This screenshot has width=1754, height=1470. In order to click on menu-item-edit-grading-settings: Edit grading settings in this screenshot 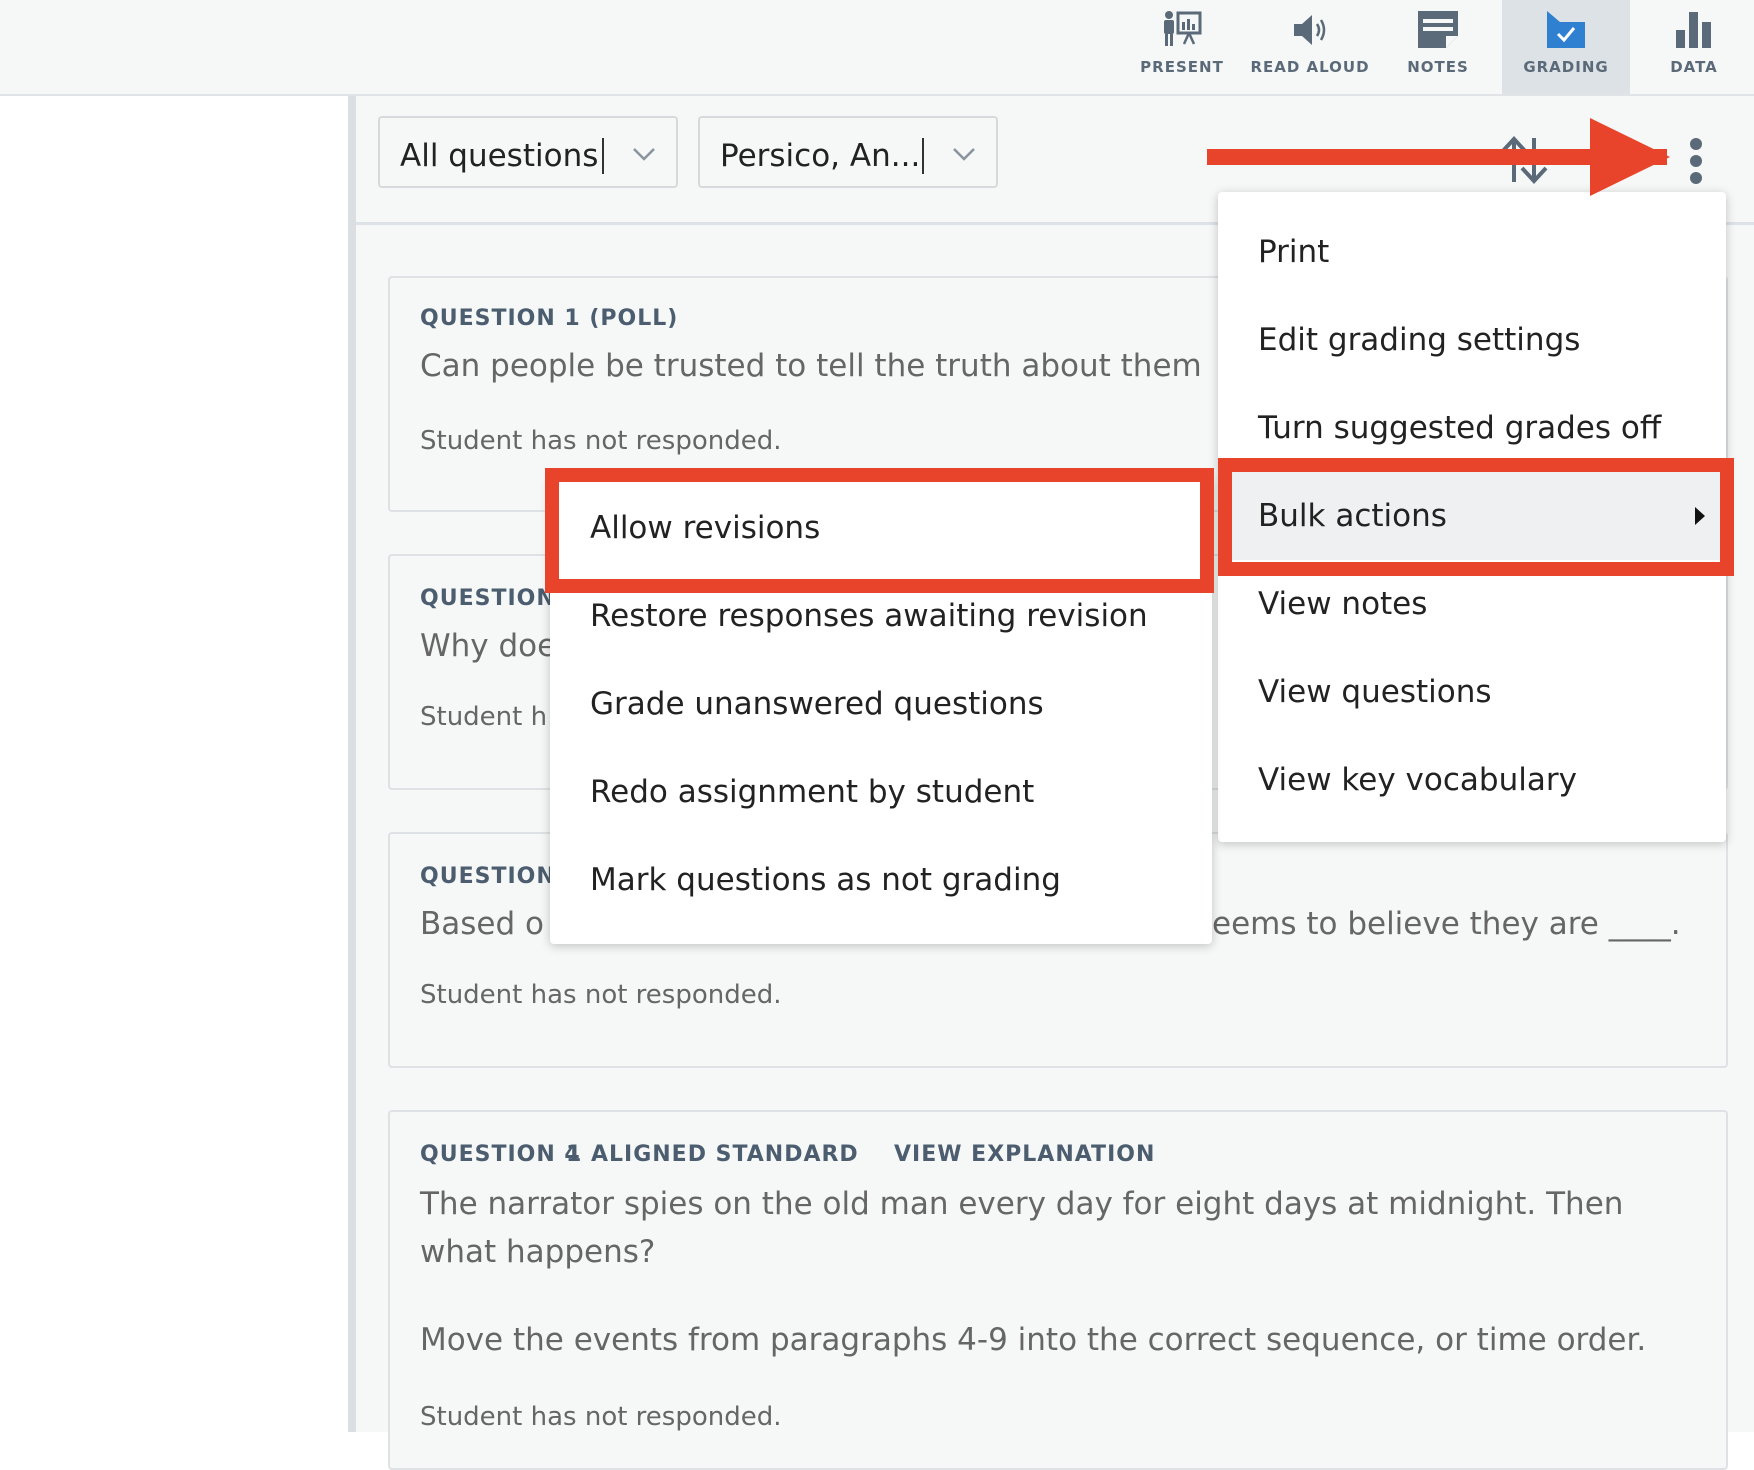, I will do `click(1472, 340)`.